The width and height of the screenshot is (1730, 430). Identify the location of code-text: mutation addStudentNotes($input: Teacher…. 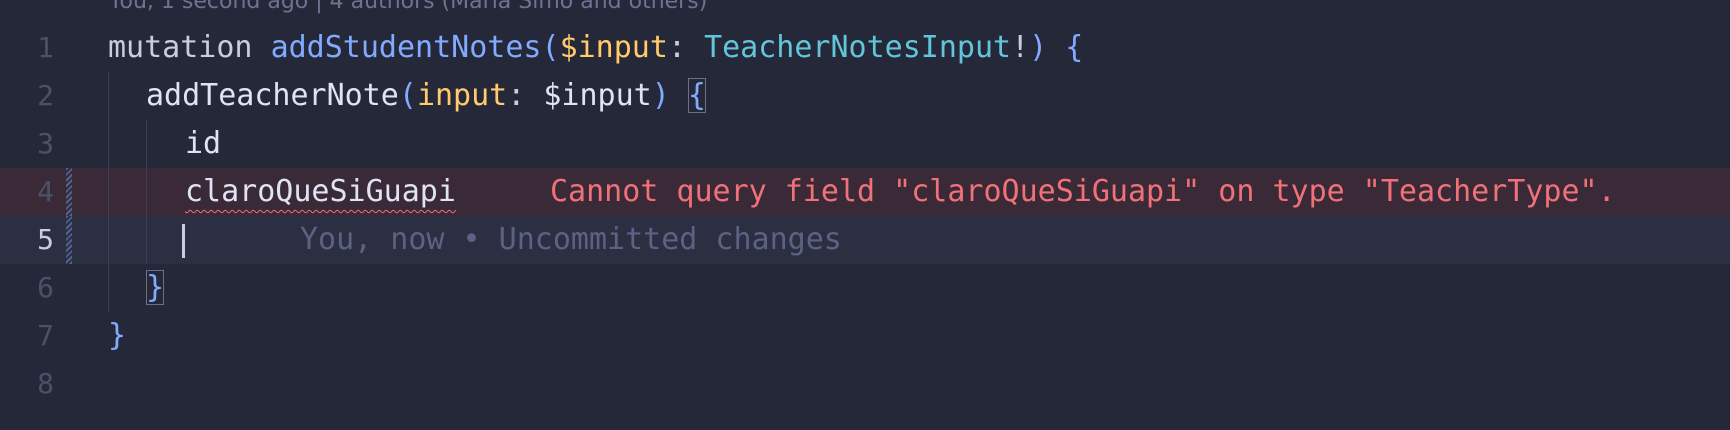
(595, 48).